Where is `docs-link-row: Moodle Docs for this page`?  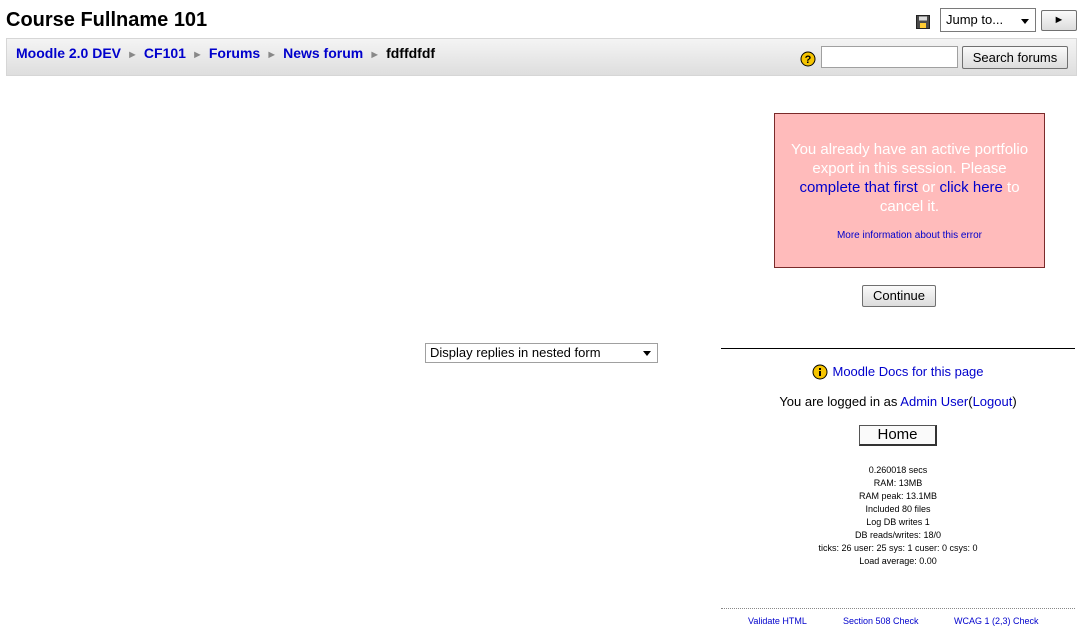 docs-link-row: Moodle Docs for this page is located at coordinates (898, 372).